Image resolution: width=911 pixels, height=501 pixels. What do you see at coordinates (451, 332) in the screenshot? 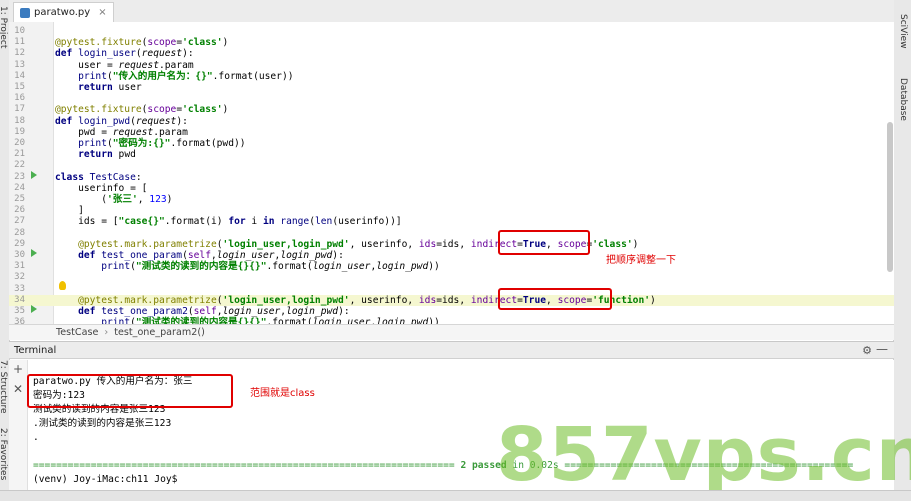
I see `breadcrumb: TestCase › test_one_param2()` at bounding box center [451, 332].